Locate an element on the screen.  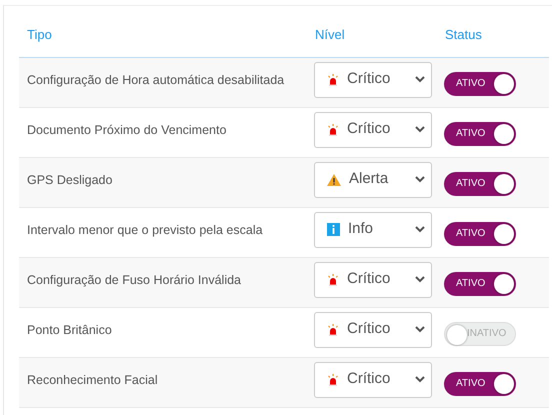
alert-type-text: Documento Próximo do Vencimento is located at coordinates (126, 130).